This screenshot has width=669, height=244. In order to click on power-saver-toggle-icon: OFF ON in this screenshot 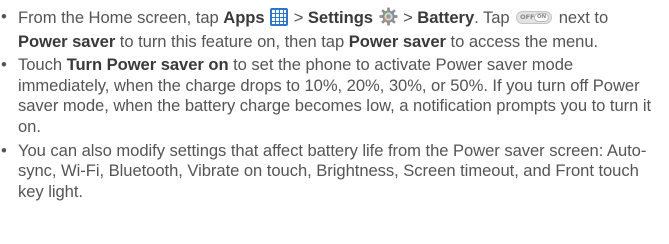, I will do `click(534, 17)`.